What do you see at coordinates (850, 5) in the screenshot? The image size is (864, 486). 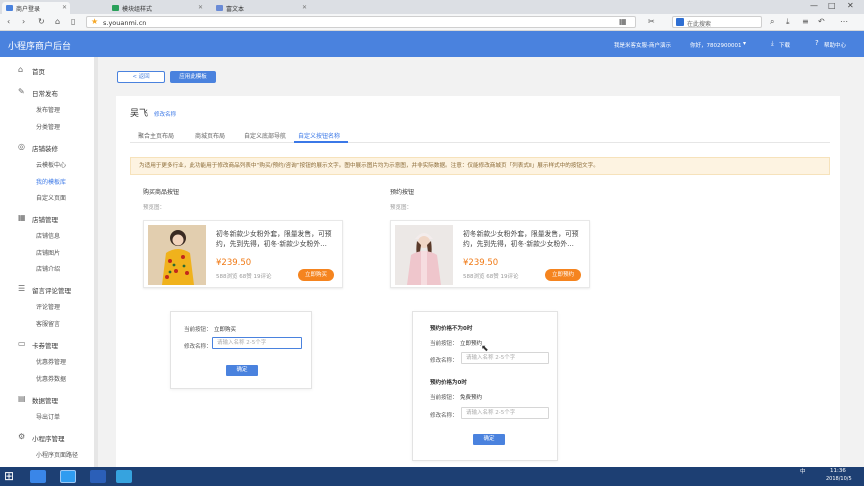 I see `close-window-icon: ✕` at bounding box center [850, 5].